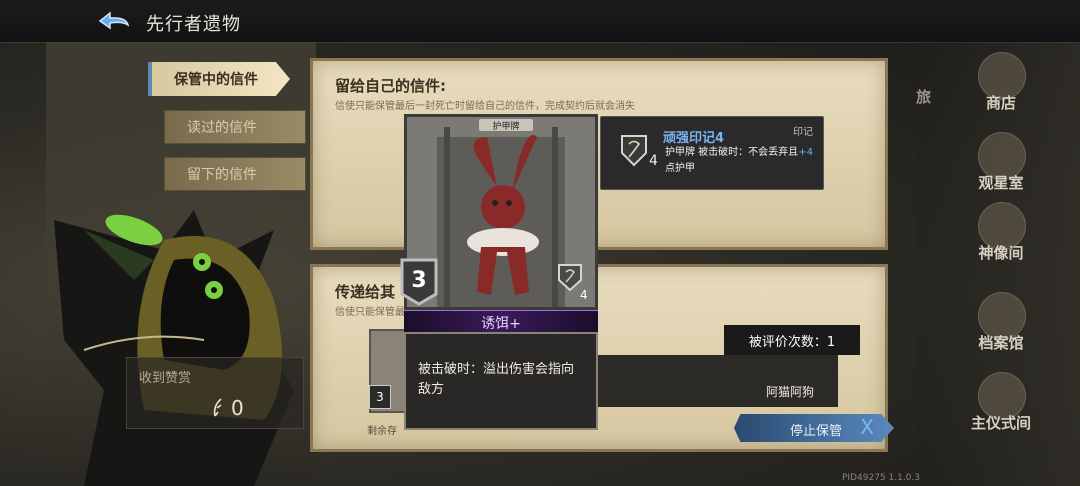  What do you see at coordinates (114, 21) in the screenshot?
I see `back-arrow-icon` at bounding box center [114, 21].